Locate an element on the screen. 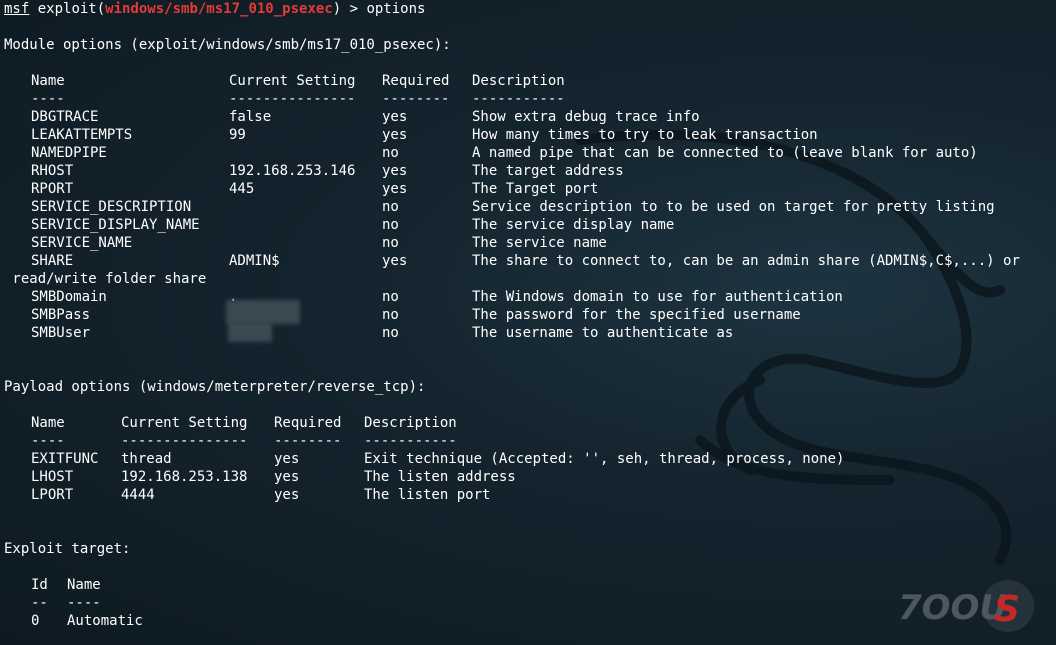  svg-text: S is located at coordinates (1007, 609).